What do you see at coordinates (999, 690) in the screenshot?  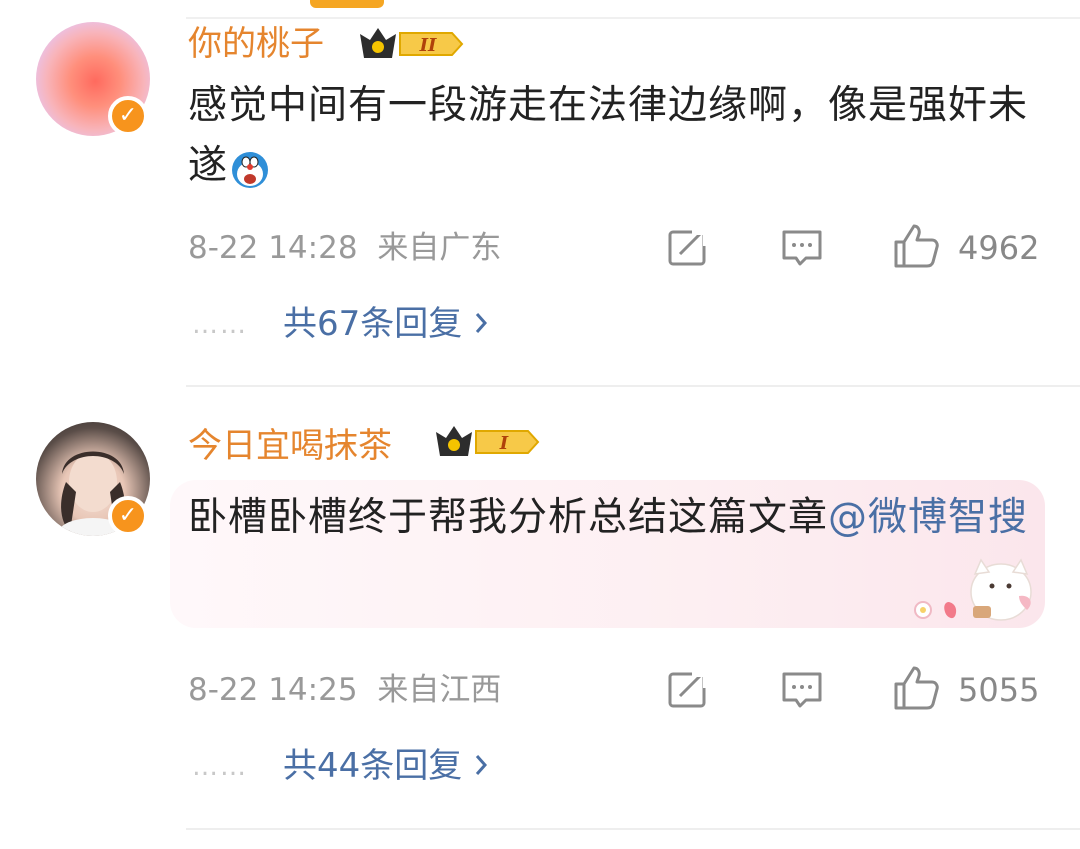 I see `like-count: 5055` at bounding box center [999, 690].